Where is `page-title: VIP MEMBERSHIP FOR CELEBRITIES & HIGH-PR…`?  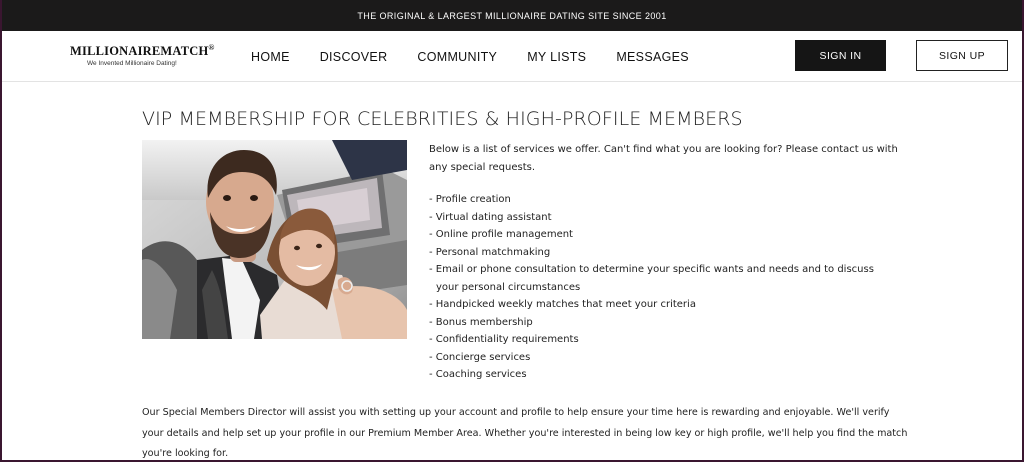
page-title: VIP MEMBERSHIP FOR CELEBRITIES & HIGH-PR… is located at coordinates (442, 119).